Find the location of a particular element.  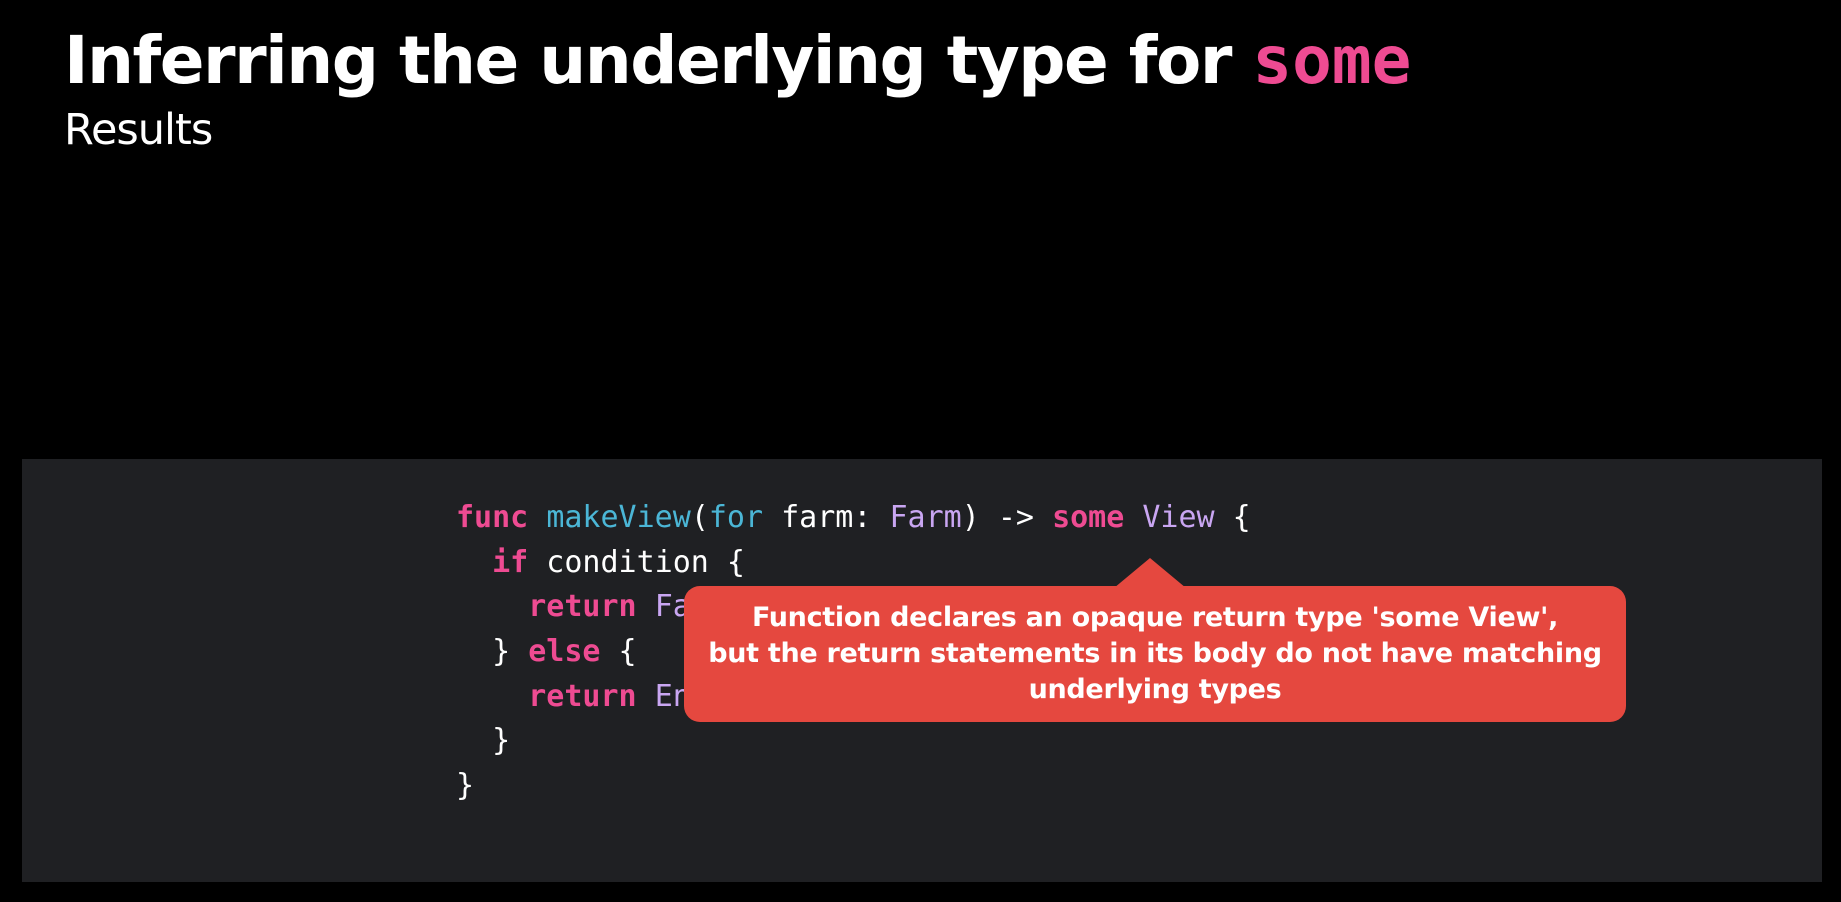

function-name: makeView is located at coordinates (618, 517).